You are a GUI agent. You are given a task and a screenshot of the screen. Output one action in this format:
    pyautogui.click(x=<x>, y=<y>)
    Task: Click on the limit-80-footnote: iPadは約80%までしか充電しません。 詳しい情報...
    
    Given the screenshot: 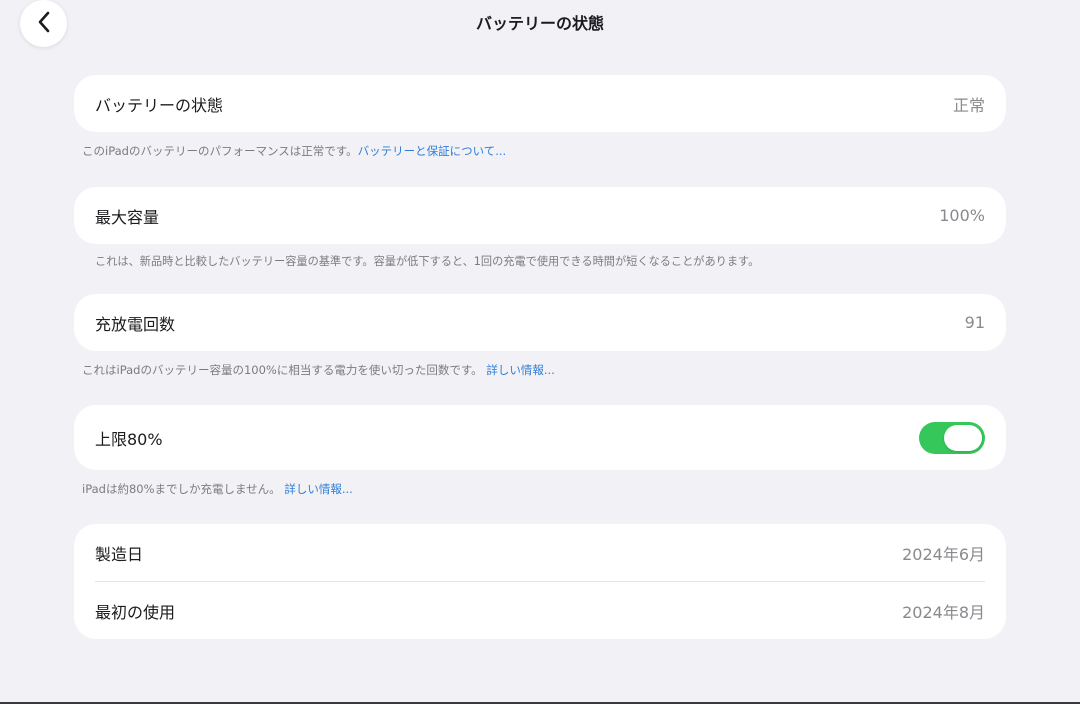 What is the action you would take?
    pyautogui.click(x=217, y=489)
    